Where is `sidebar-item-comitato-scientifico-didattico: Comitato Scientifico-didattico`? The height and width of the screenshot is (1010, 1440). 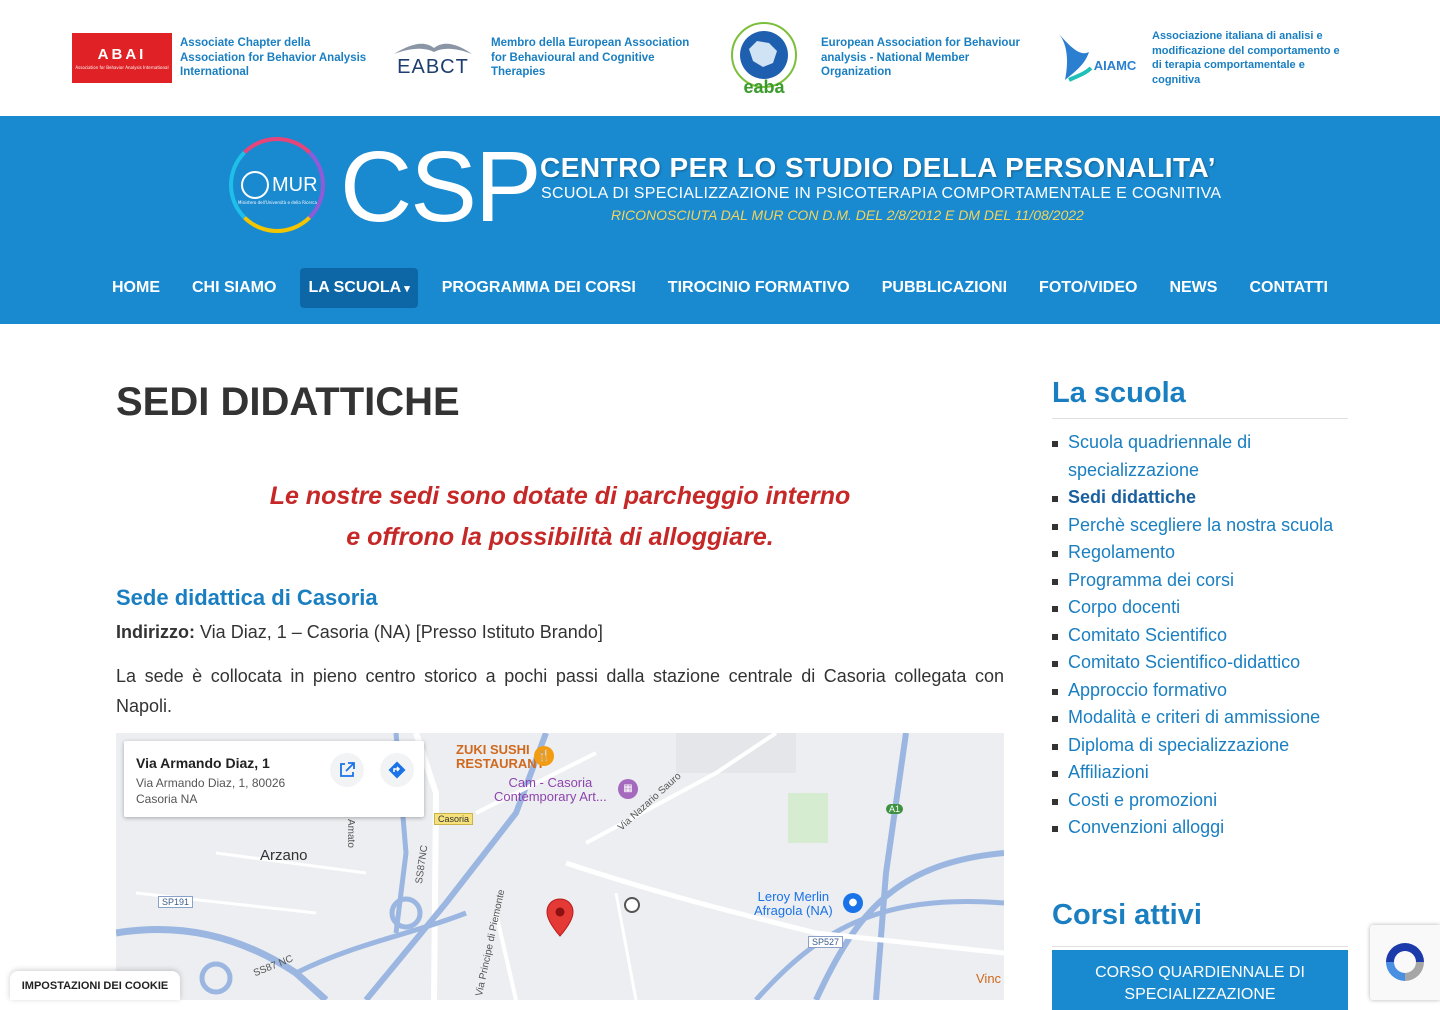 sidebar-item-comitato-scientifico-didattico: Comitato Scientifico-didattico is located at coordinates (1200, 663).